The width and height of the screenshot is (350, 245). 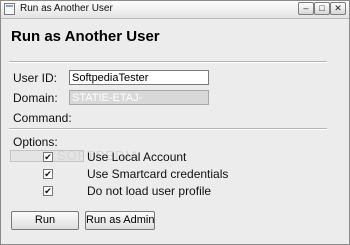 What do you see at coordinates (139, 77) in the screenshot?
I see `user-id-field` at bounding box center [139, 77].